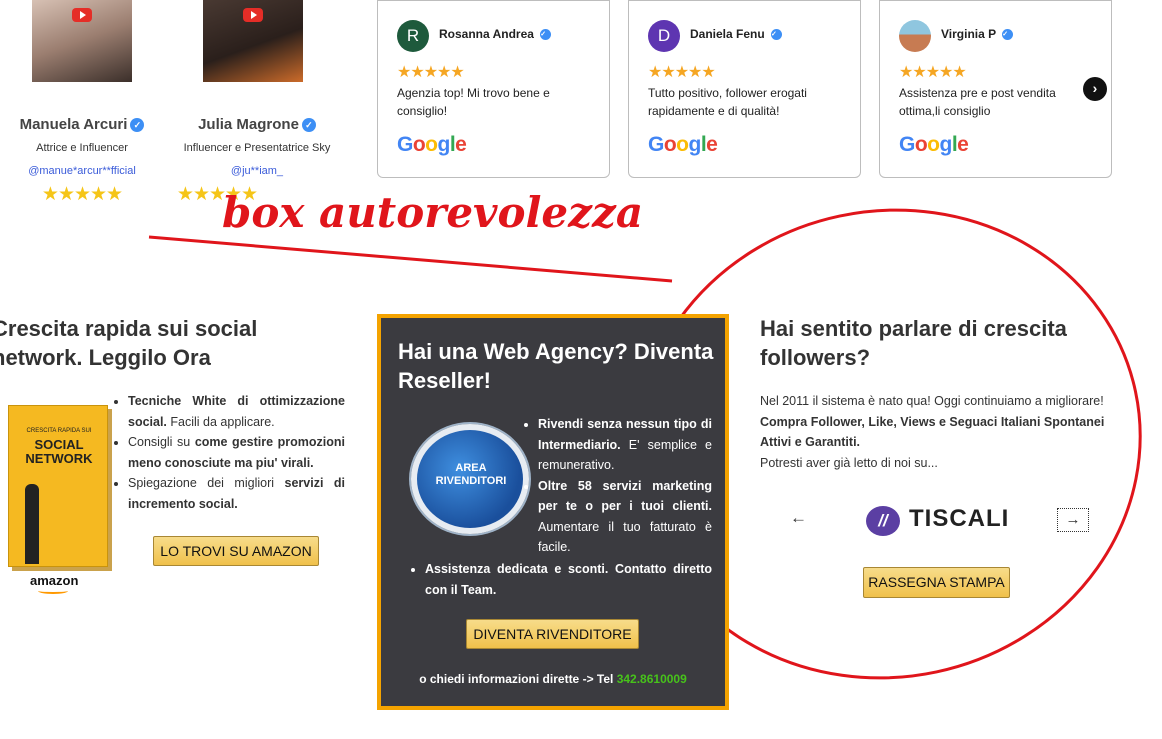 This screenshot has height=739, width=1162. Describe the element at coordinates (413, 36) in the screenshot. I see `reviewer-avatar: R` at that location.